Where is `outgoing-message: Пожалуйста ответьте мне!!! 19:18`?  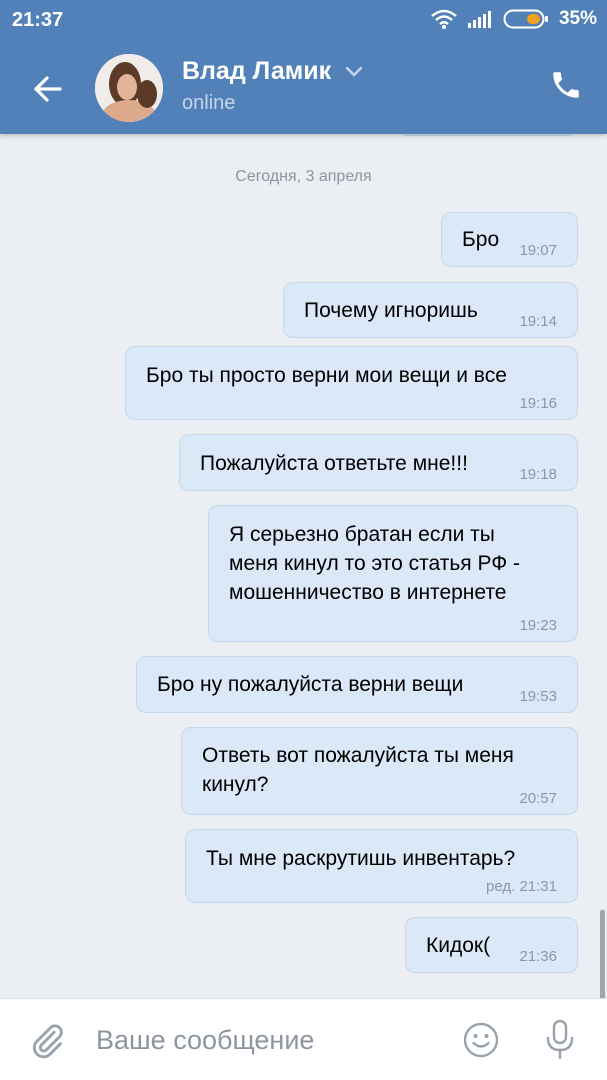 outgoing-message: Пожалуйста ответьте мне!!! 19:18 is located at coordinates (378, 462).